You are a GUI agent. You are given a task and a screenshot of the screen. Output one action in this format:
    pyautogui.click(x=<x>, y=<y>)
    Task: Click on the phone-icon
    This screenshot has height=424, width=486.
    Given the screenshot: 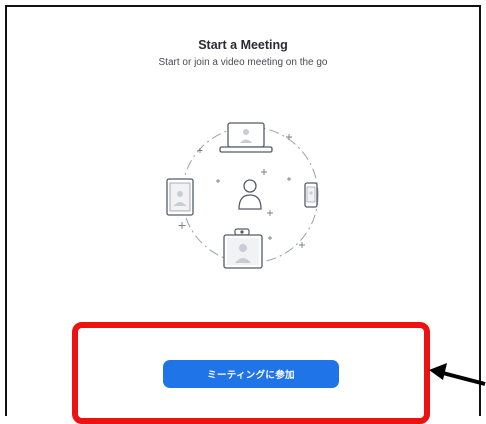 What is the action you would take?
    pyautogui.click(x=311, y=195)
    